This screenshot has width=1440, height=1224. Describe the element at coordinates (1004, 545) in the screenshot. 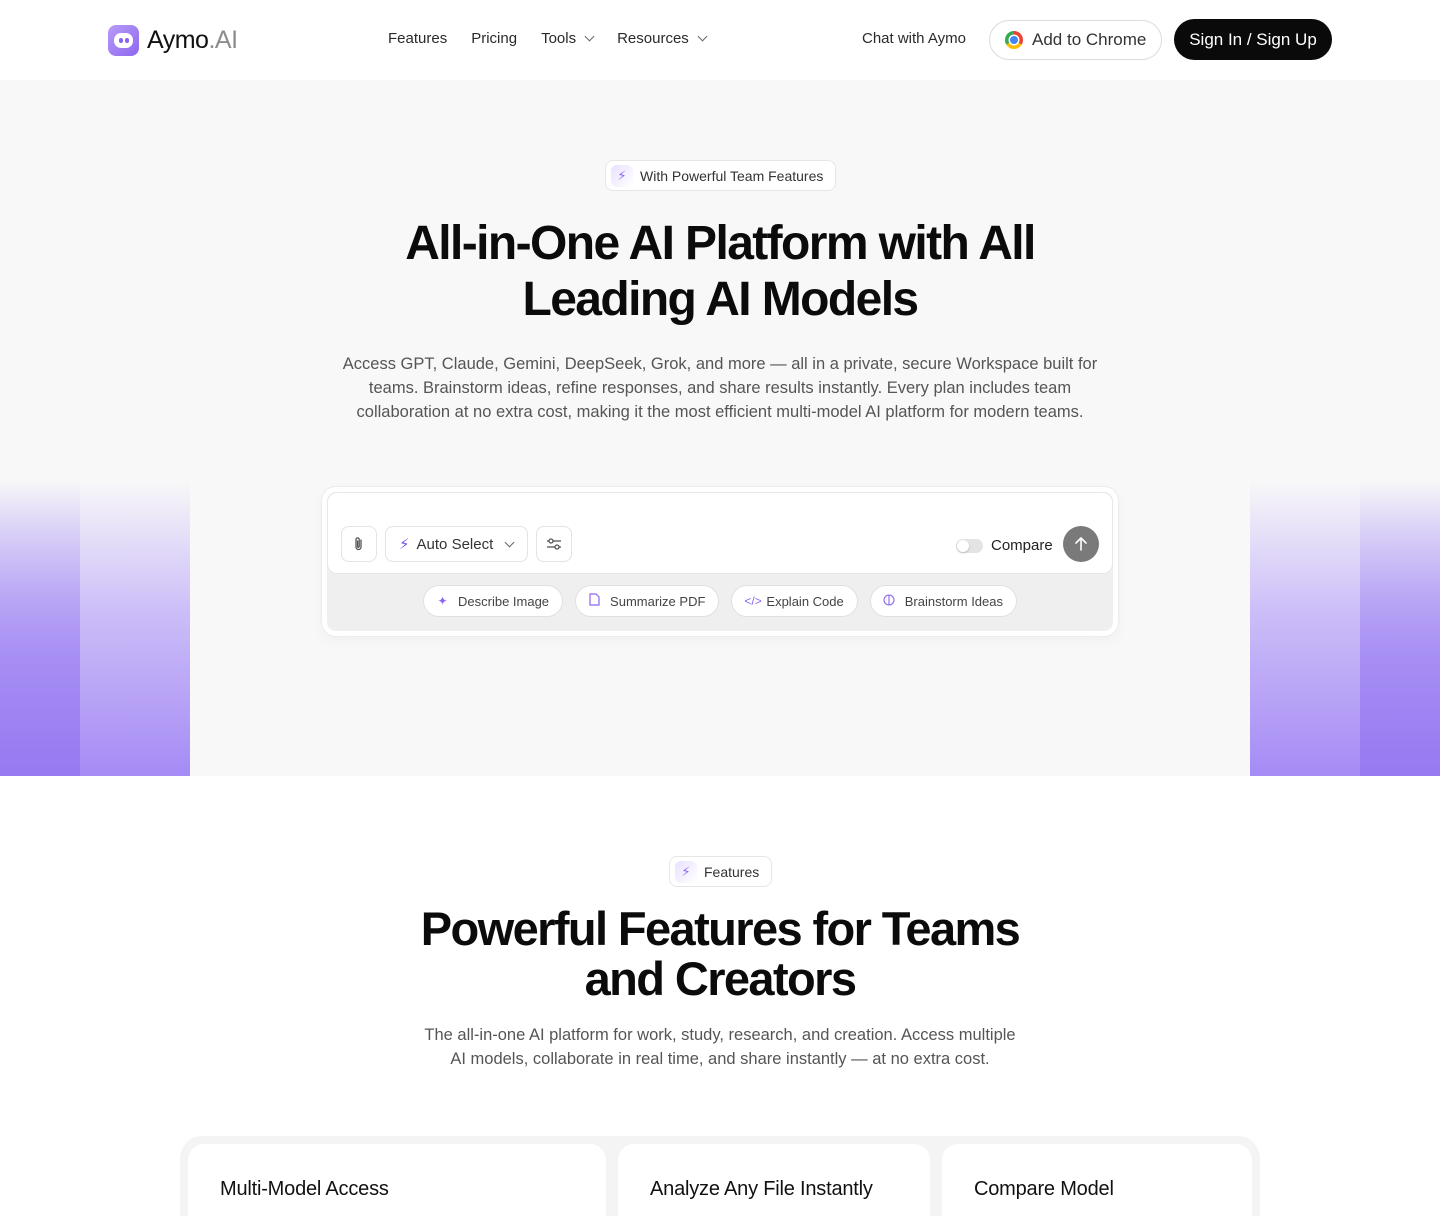

I see `compare-toggle-group: Compare` at that location.